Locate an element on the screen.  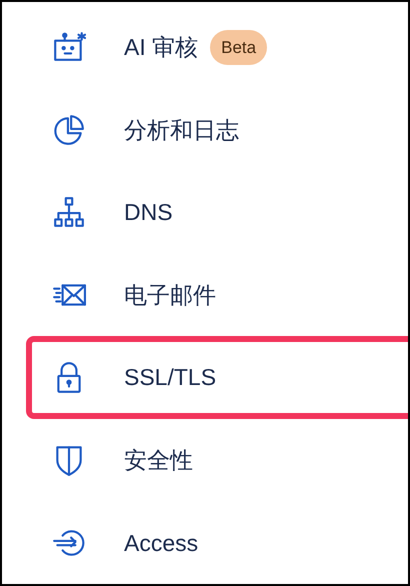
nav-label: 分析和日志 is located at coordinates (181, 130).